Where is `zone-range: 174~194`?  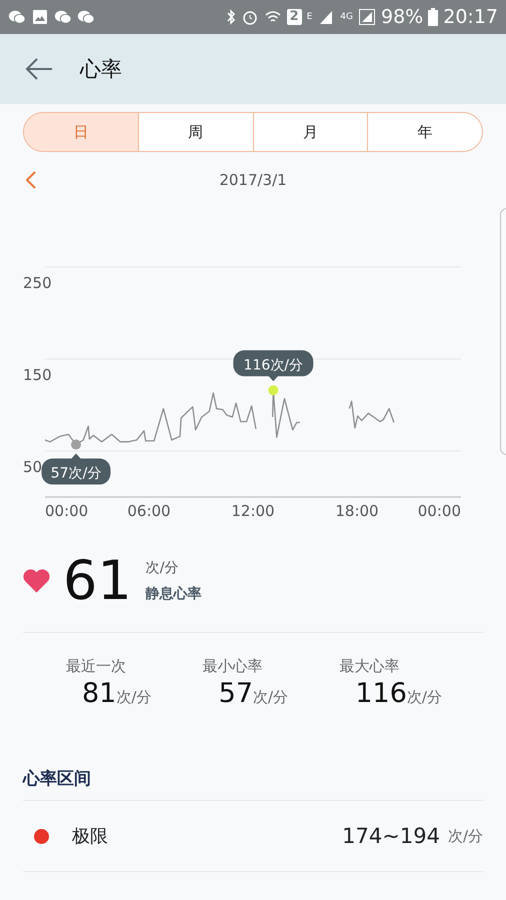
zone-range: 174~194 is located at coordinates (391, 836).